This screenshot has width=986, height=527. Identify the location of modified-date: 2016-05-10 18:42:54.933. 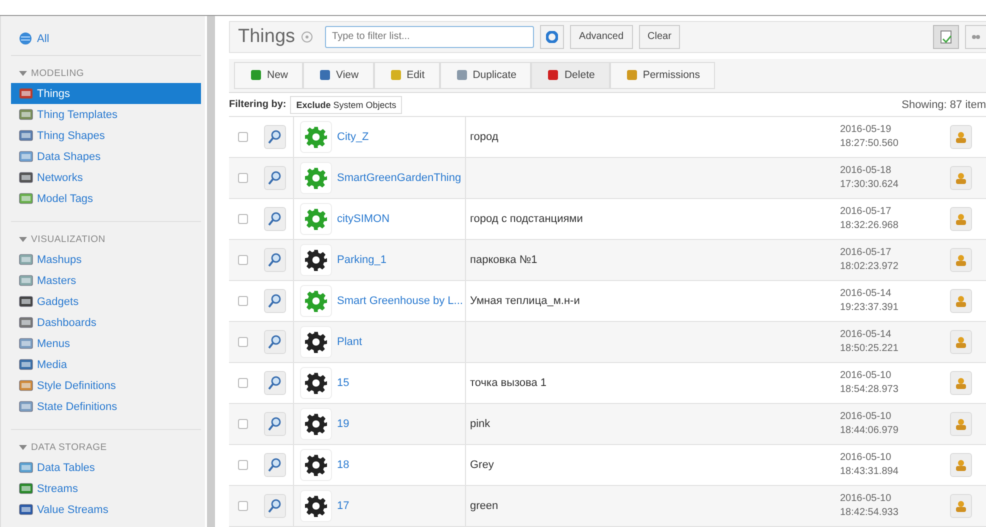
(870, 506).